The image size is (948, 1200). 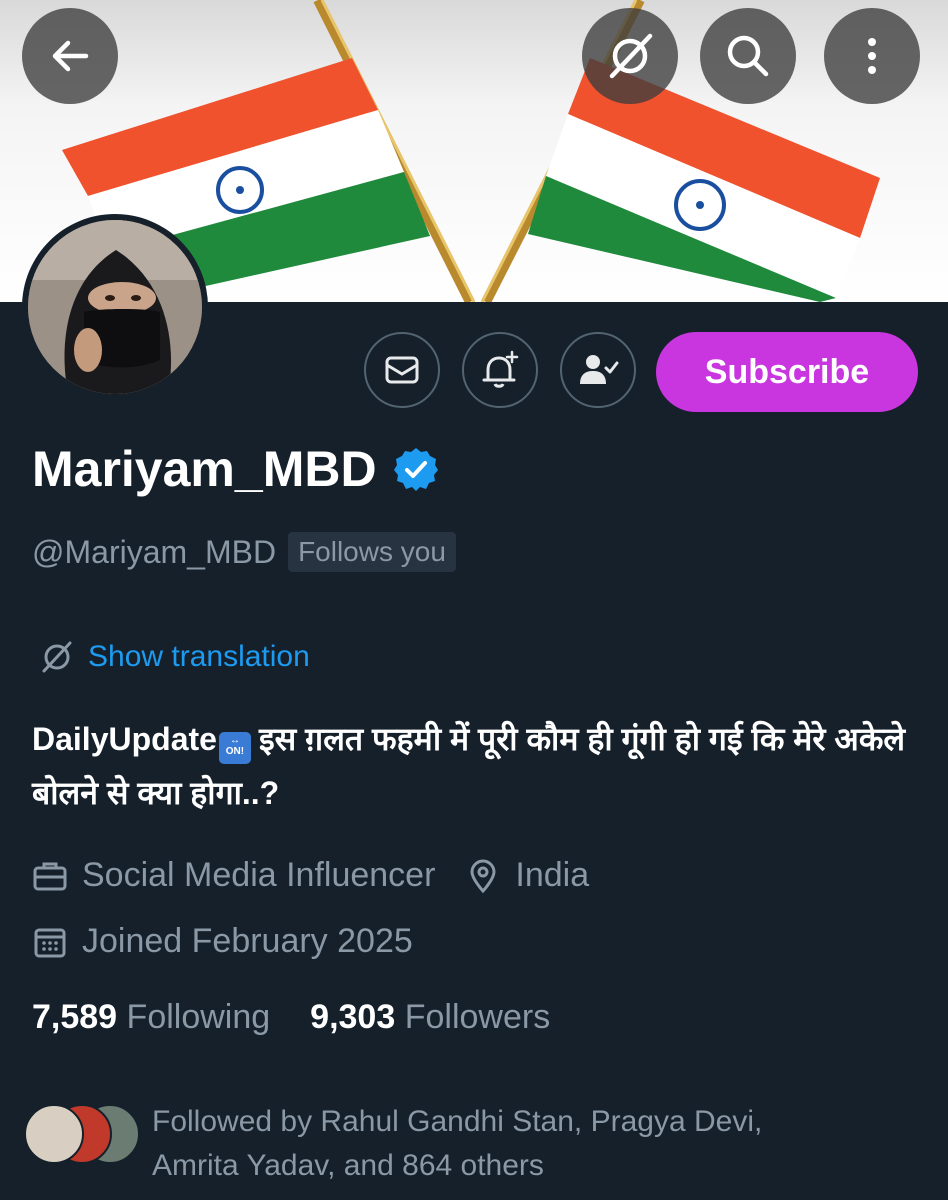 What do you see at coordinates (54, 1134) in the screenshot?
I see `follower-avatar` at bounding box center [54, 1134].